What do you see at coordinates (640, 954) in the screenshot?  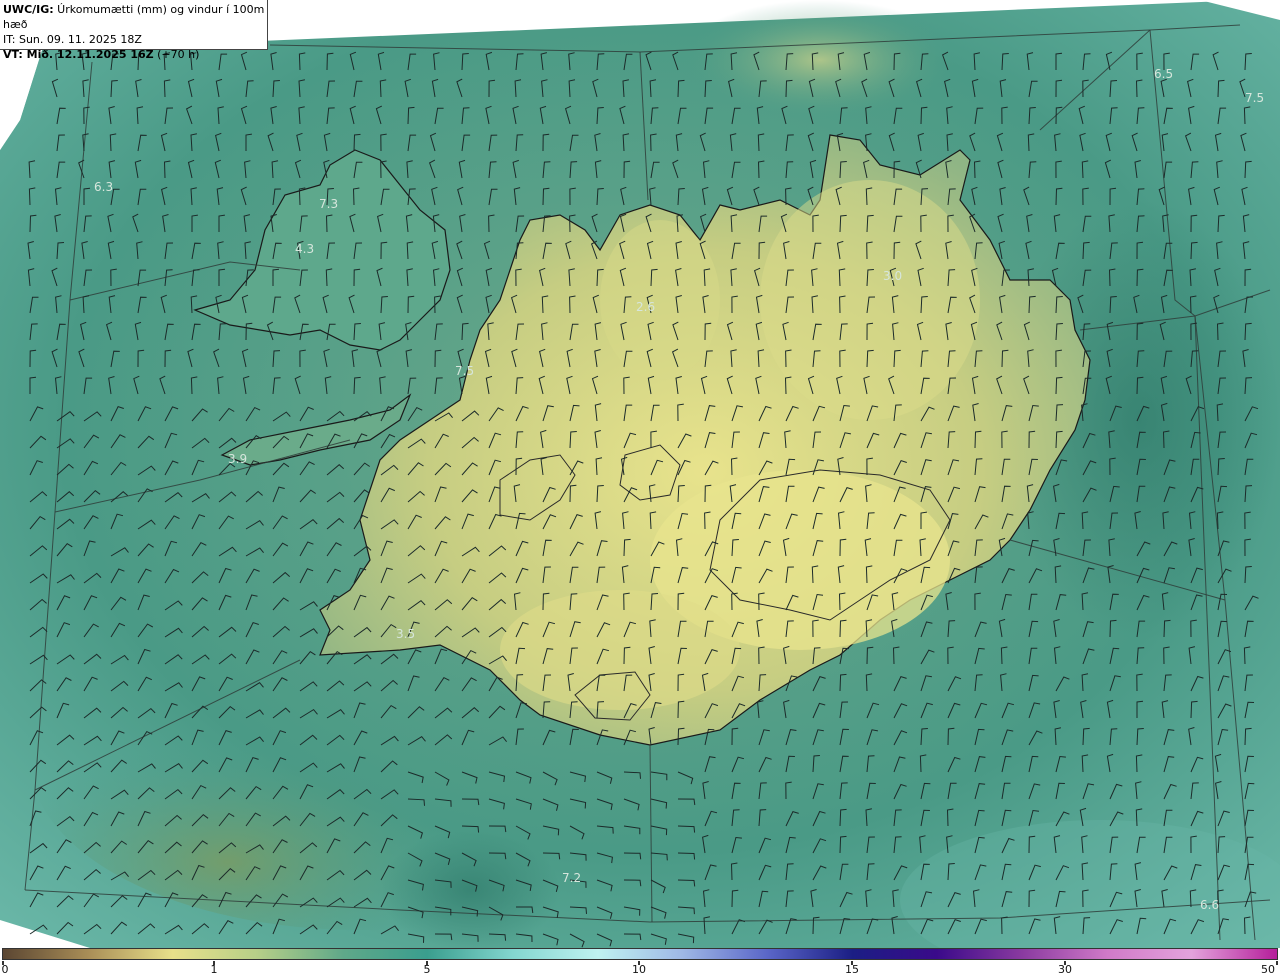 I see `precipitation-colorbar` at bounding box center [640, 954].